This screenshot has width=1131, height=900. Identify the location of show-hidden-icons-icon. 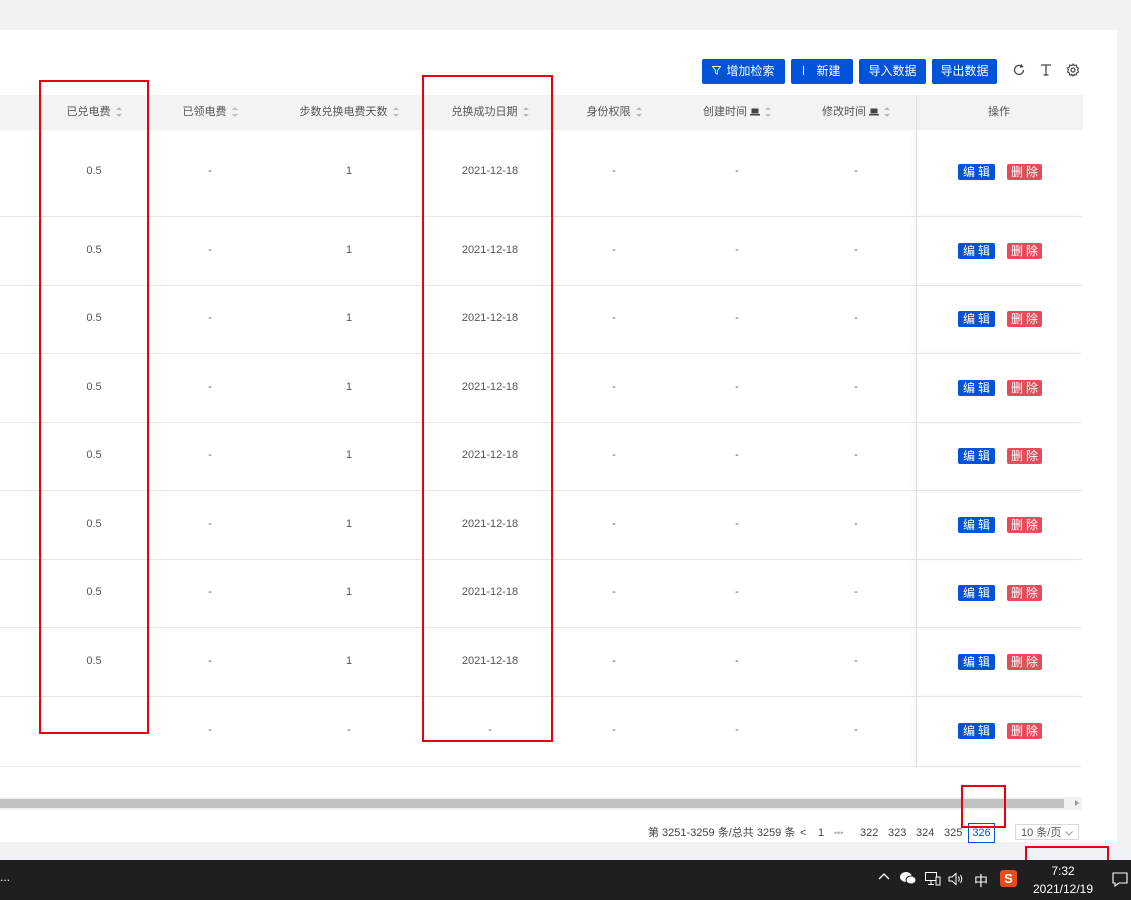
(884, 878).